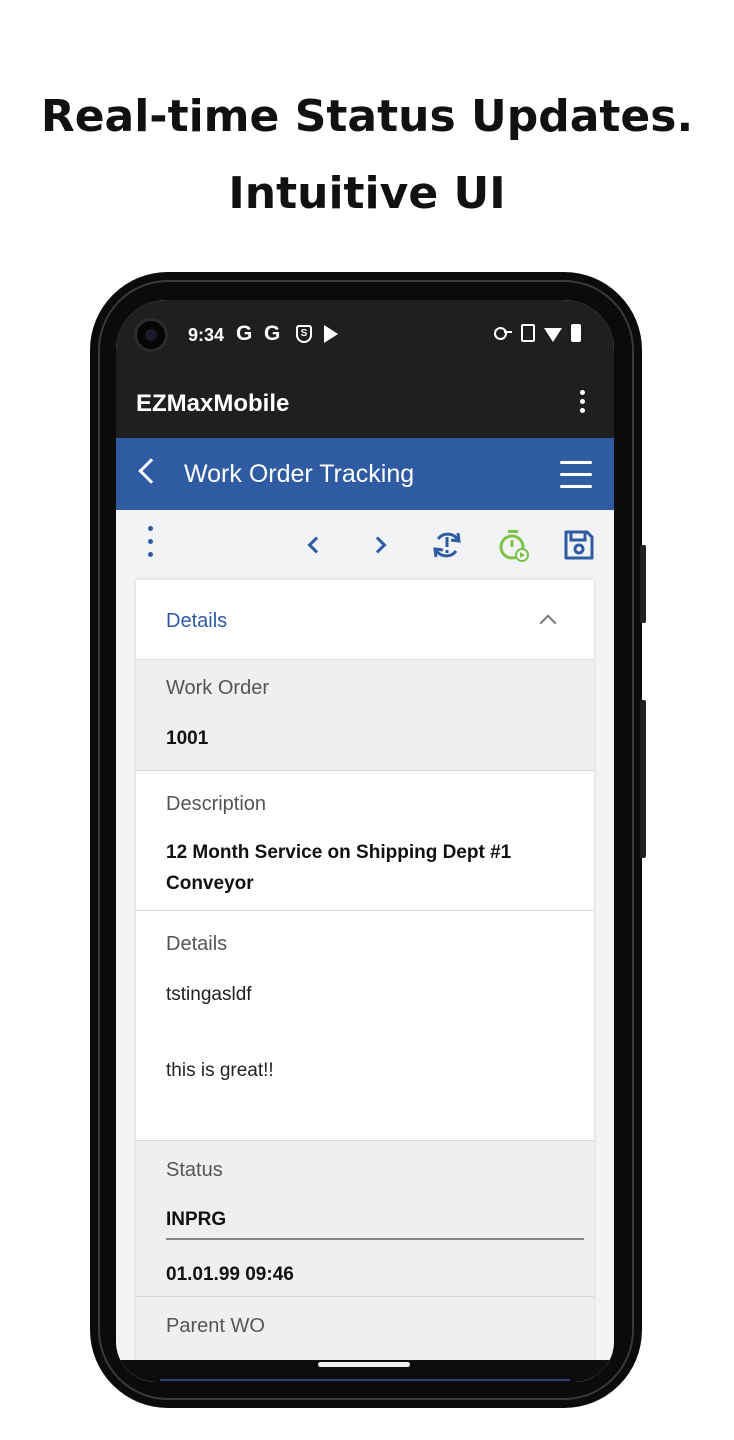 This screenshot has height=1440, width=734. I want to click on page-header: Work Order Tracking, so click(365, 474).